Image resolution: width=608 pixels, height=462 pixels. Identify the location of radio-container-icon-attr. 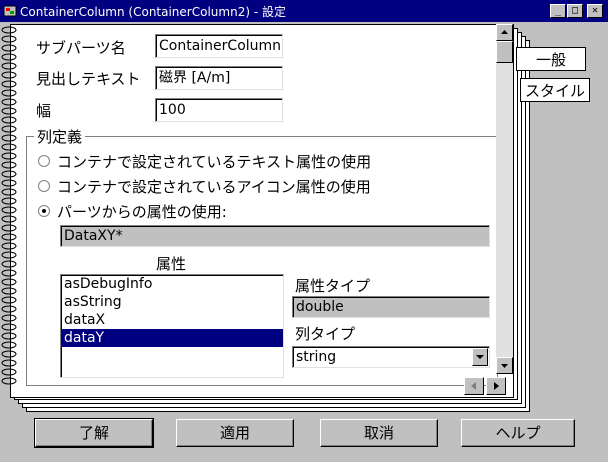
(44, 186).